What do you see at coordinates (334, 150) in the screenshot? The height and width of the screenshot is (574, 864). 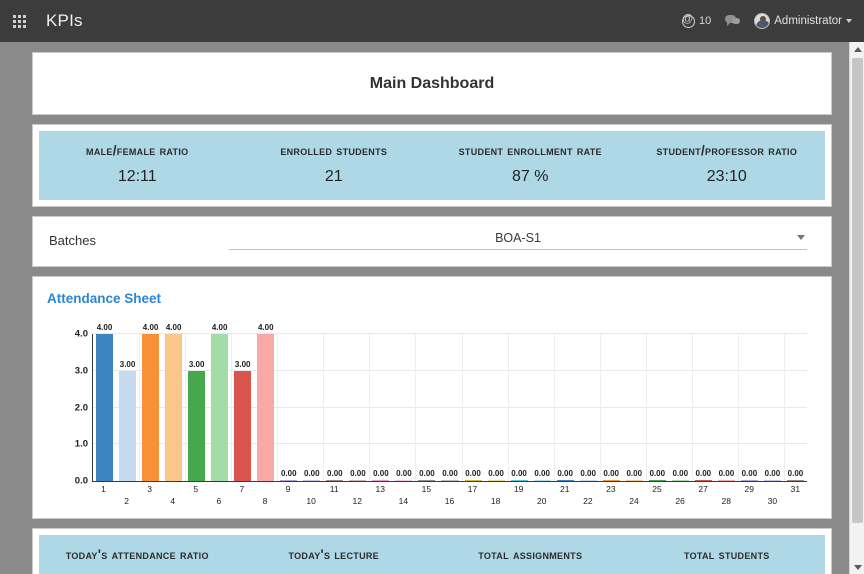 I see `kpi-label: Enrolled Students` at bounding box center [334, 150].